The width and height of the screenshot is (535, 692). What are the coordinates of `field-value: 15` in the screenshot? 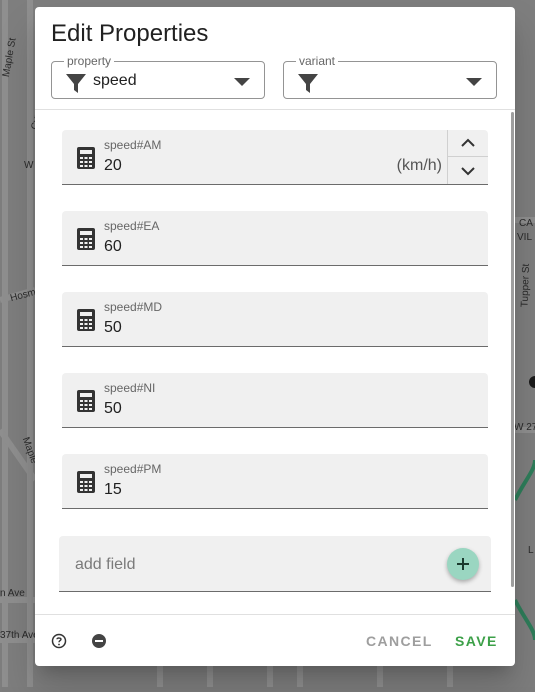 It's located at (113, 490).